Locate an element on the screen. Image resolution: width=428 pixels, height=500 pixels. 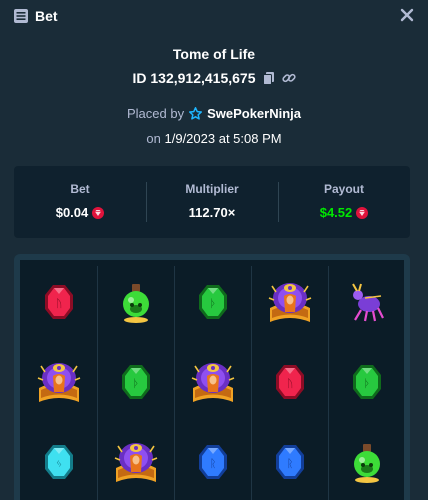
game-title: Tome of Life is located at coordinates (214, 54).